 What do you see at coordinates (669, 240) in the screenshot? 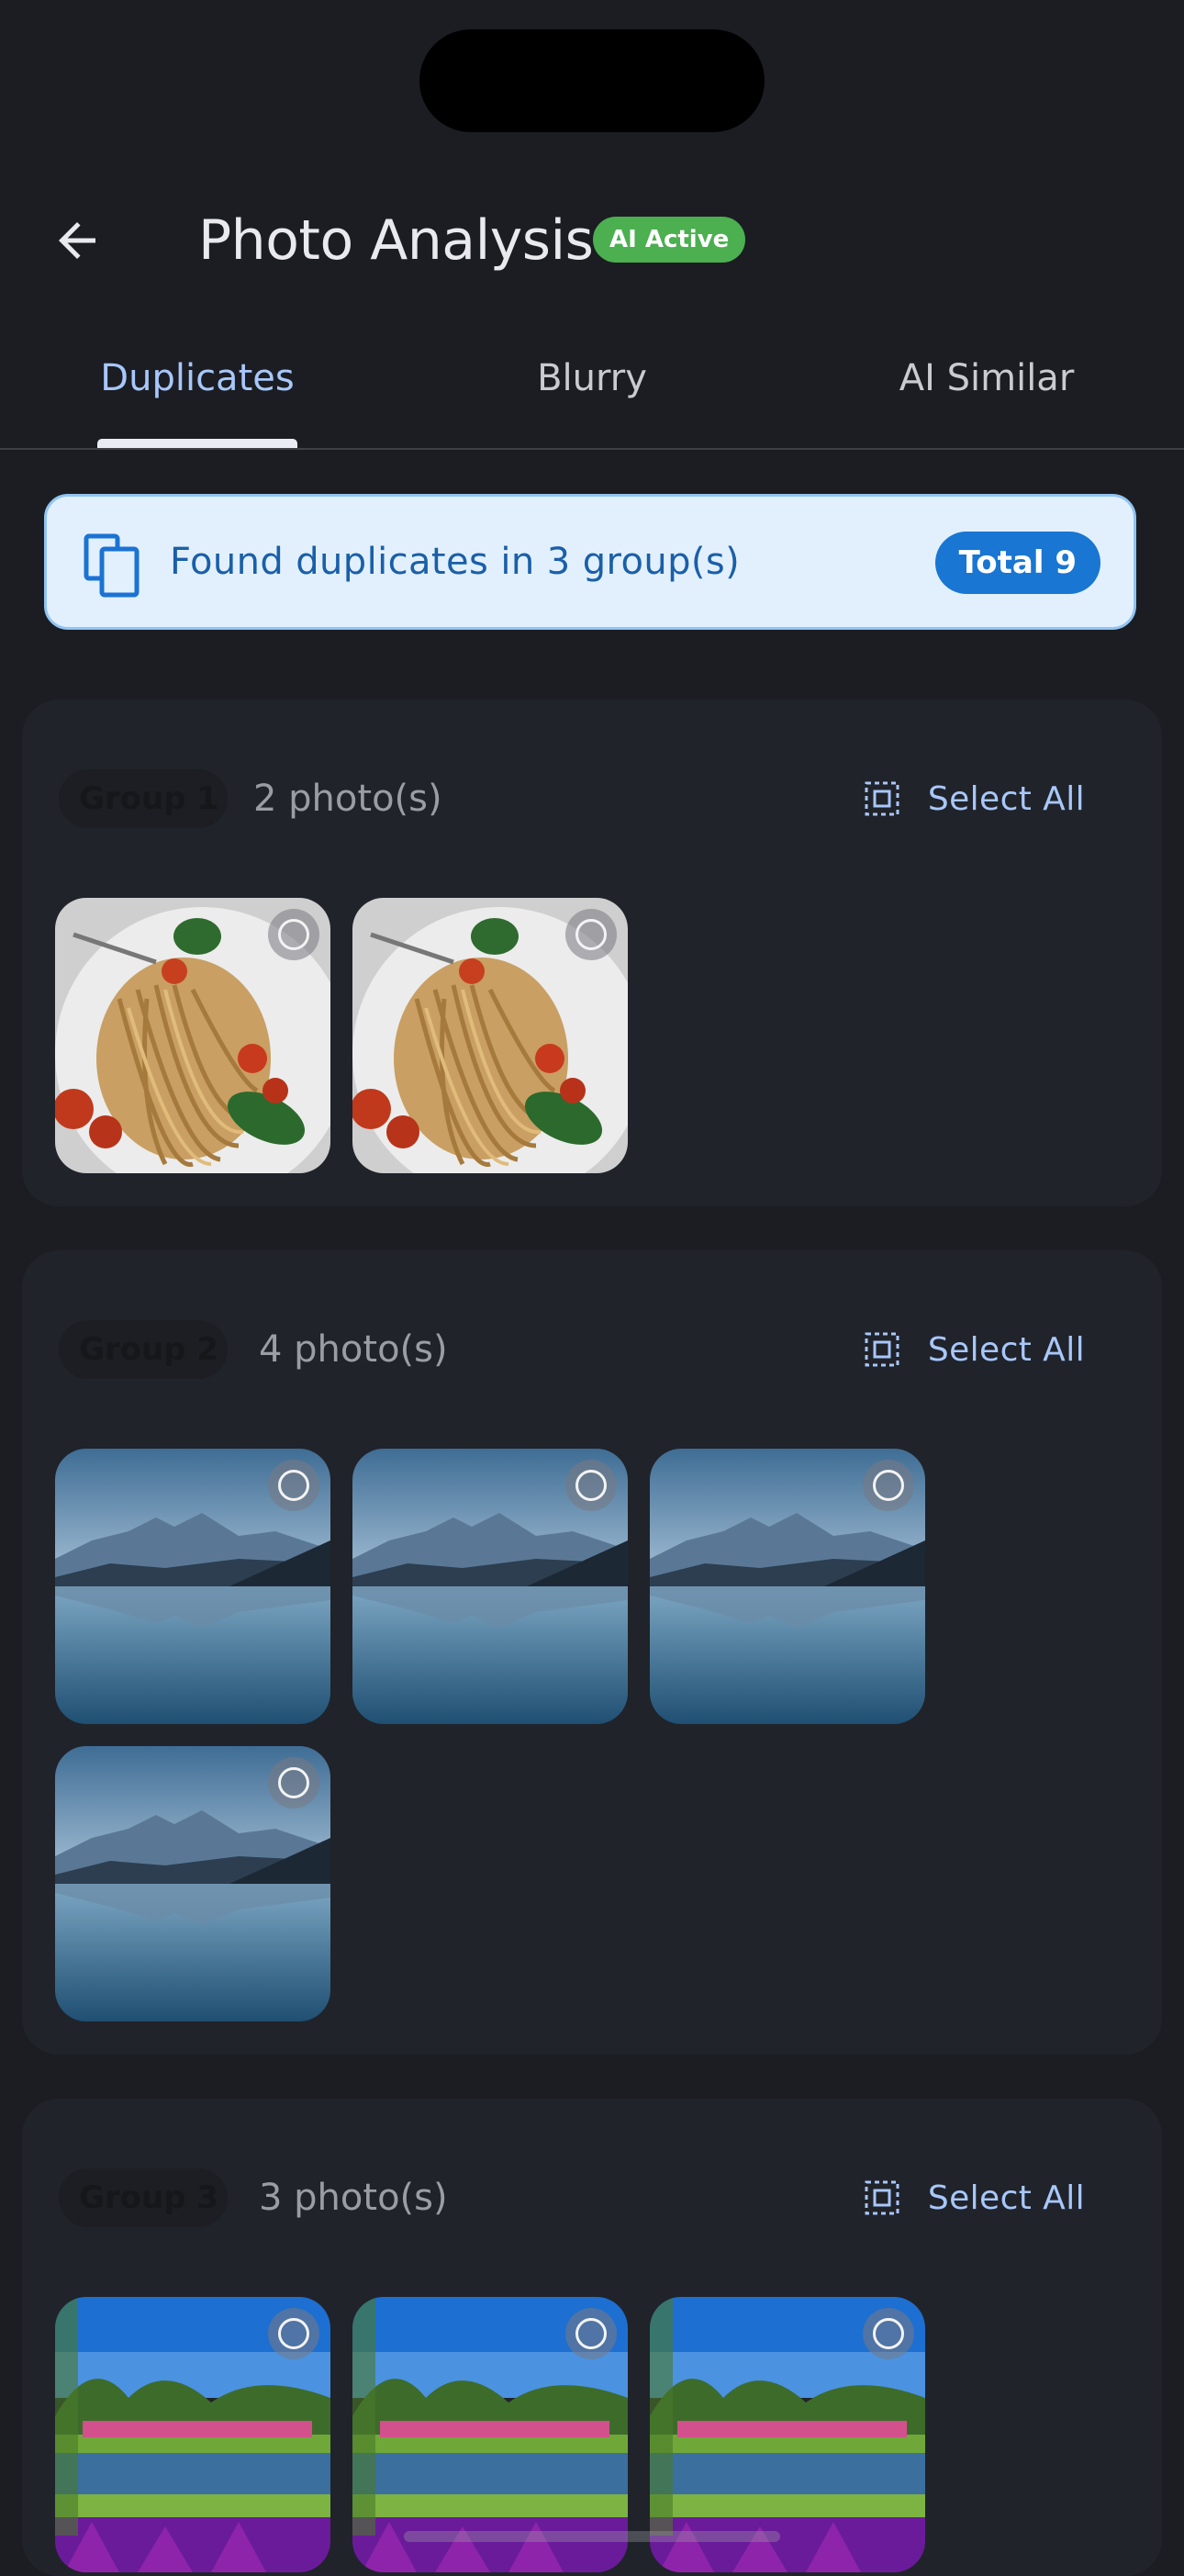
I see `ai-status-badge: AI Active` at bounding box center [669, 240].